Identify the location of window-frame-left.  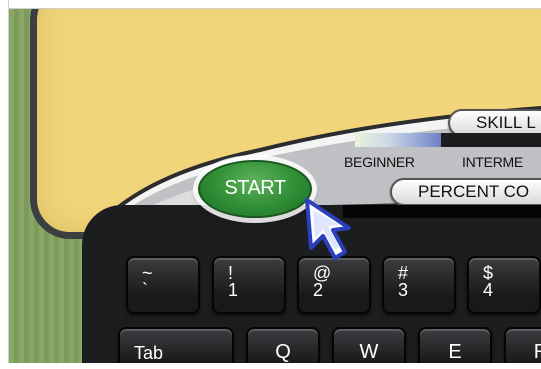
(4, 184).